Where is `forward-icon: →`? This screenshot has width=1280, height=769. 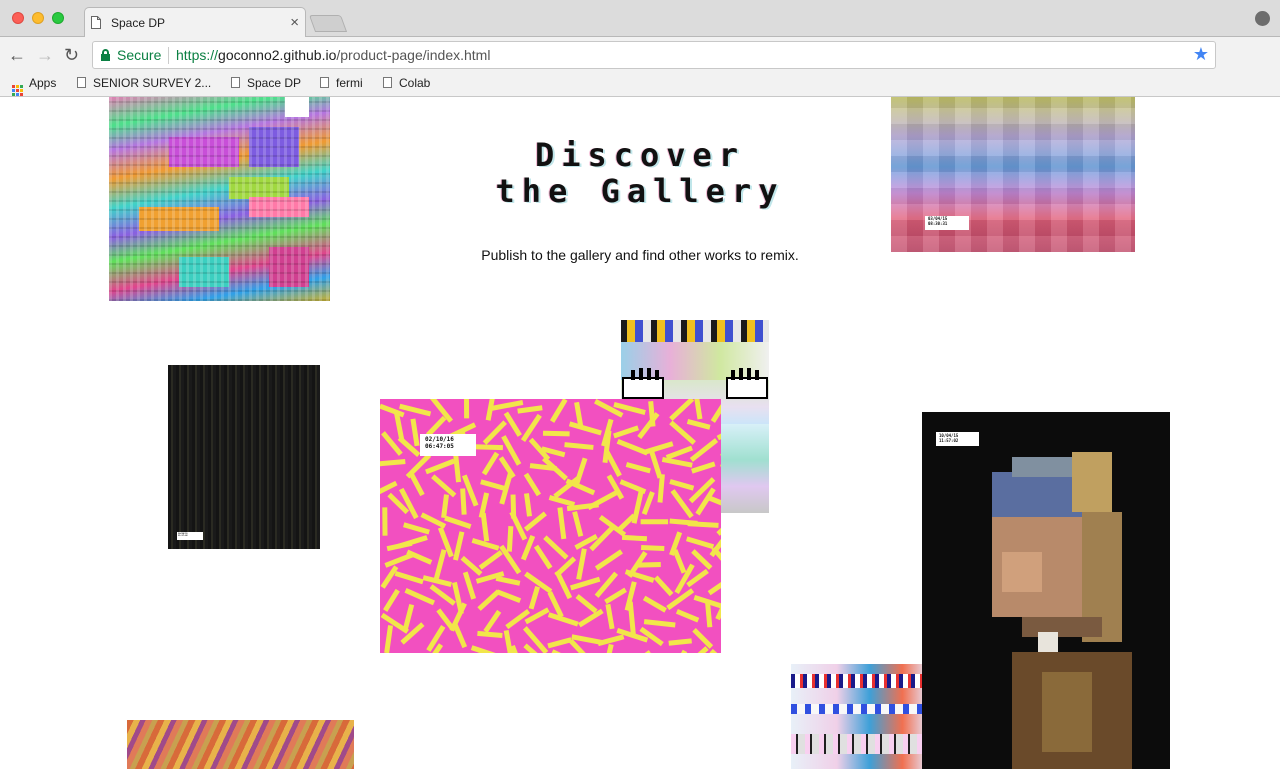 forward-icon: → is located at coordinates (45, 55).